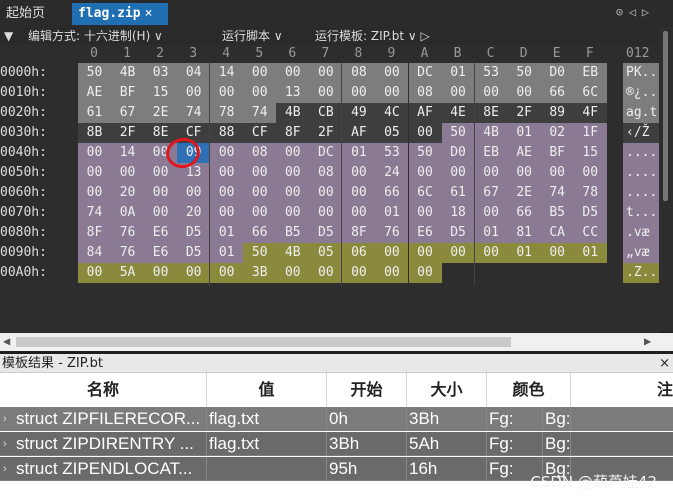 Image resolution: width=673 pixels, height=501 pixels. What do you see at coordinates (392, 113) in the screenshot?
I see `hex-byte: 4C` at bounding box center [392, 113].